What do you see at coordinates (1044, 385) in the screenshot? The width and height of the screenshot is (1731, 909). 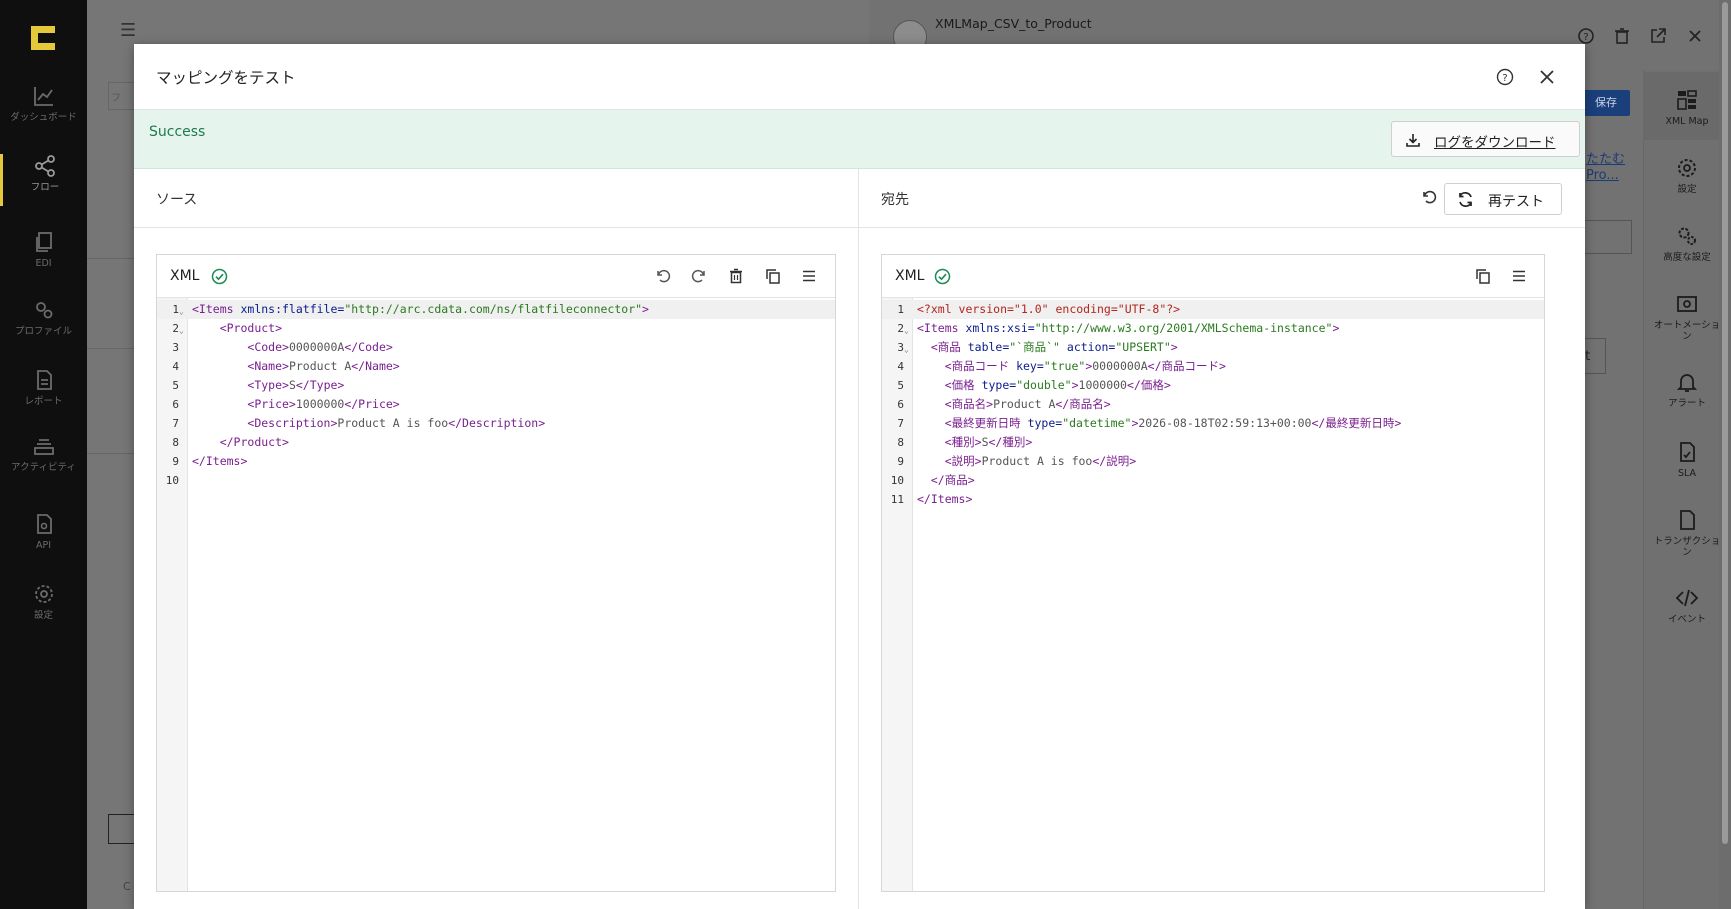 I see `code-token: "double"` at bounding box center [1044, 385].